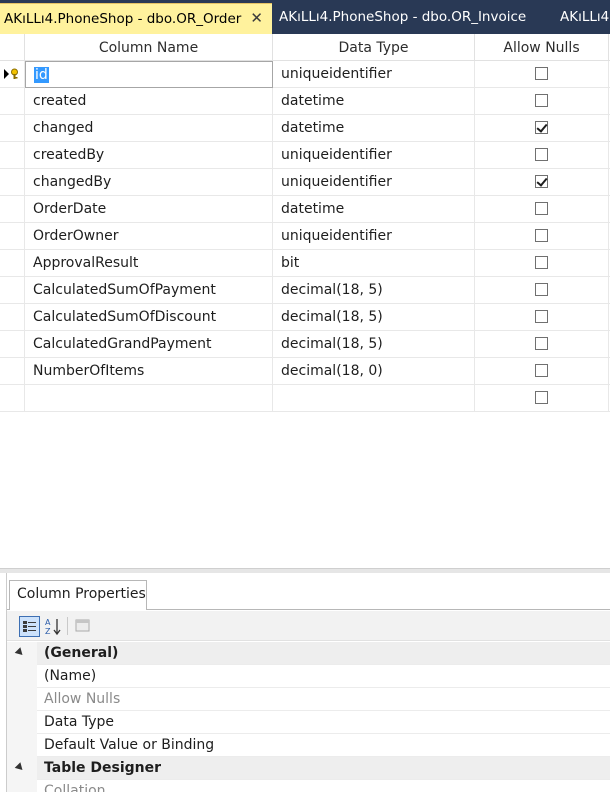  Describe the element at coordinates (308, 653) in the screenshot. I see `property-category-row: (General)` at that location.